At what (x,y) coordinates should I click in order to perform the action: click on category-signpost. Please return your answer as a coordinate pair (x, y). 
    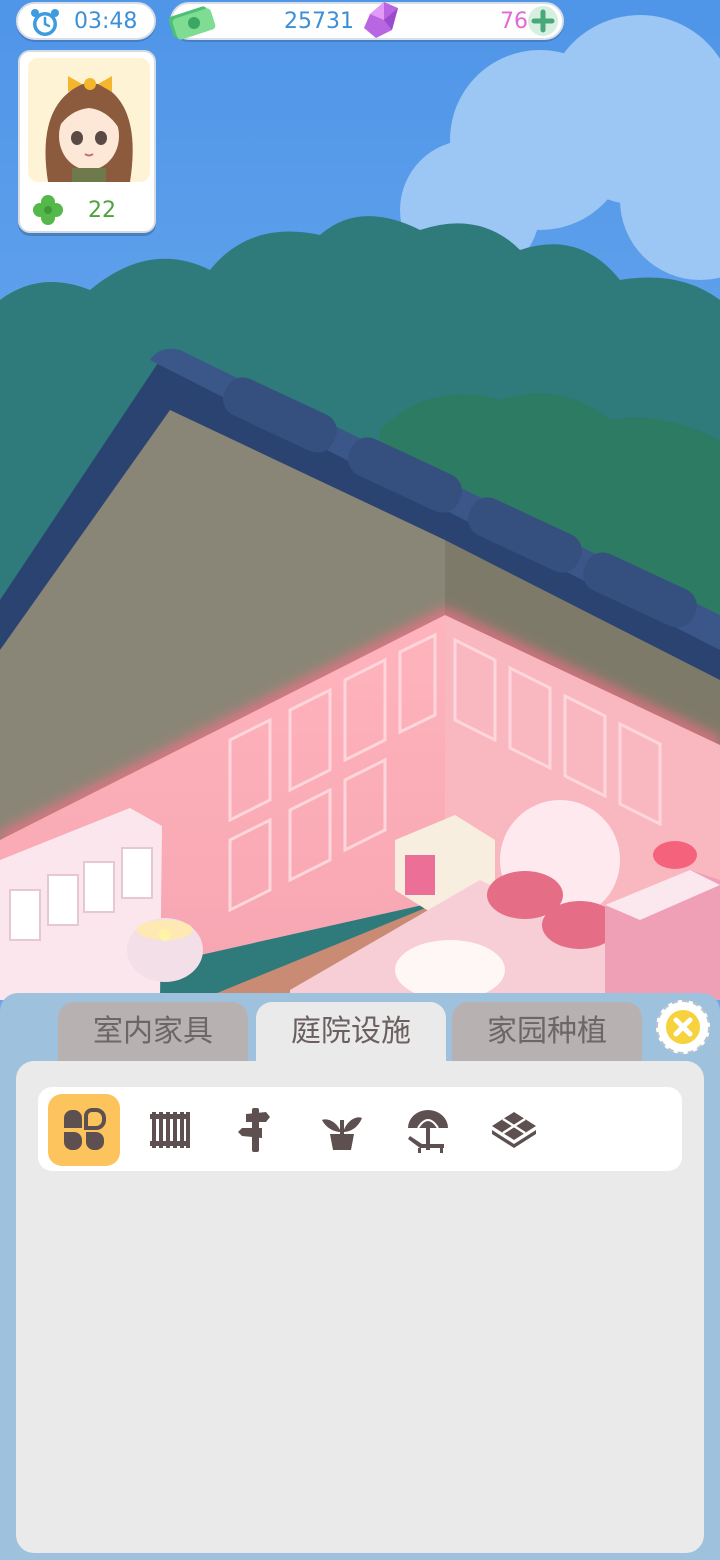
    Looking at the image, I should click on (256, 1130).